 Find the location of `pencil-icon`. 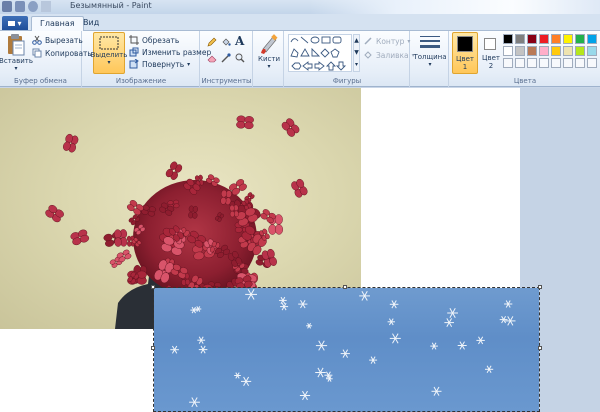

pencil-icon is located at coordinates (212, 42).